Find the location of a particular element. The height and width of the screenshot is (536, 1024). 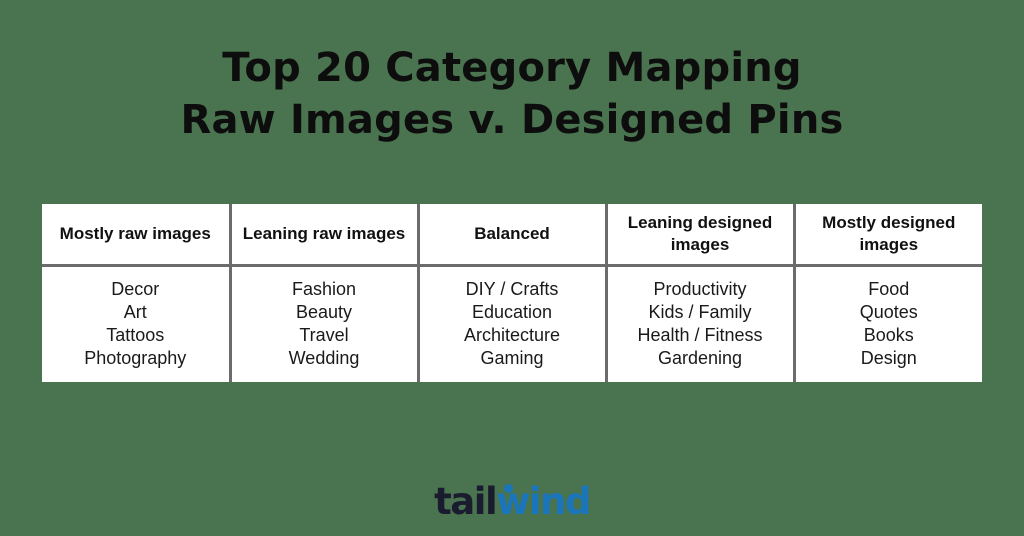

list-item: Beauty is located at coordinates (324, 311).